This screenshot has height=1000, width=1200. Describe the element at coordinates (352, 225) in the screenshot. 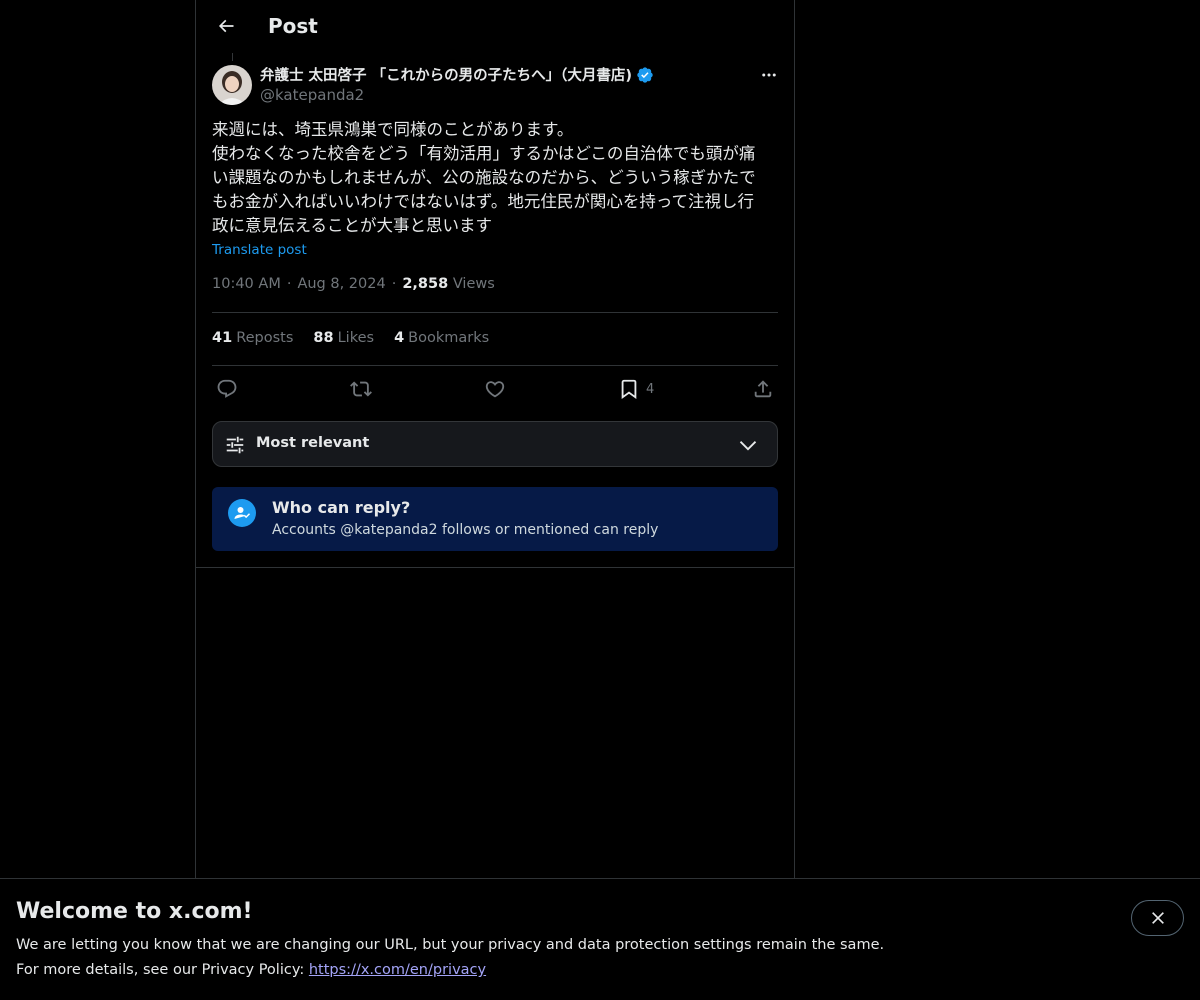

I see `post-text-line: 政に意見伝えることが大事と思います` at that location.